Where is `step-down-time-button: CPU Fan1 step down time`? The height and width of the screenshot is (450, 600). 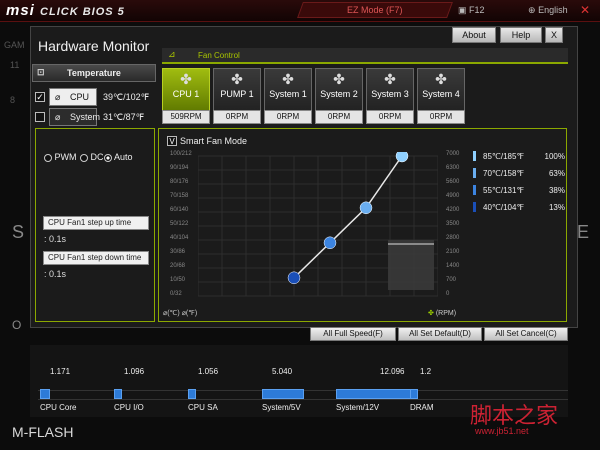
step-down-time-button: CPU Fan1 step down time is located at coordinates (96, 258).